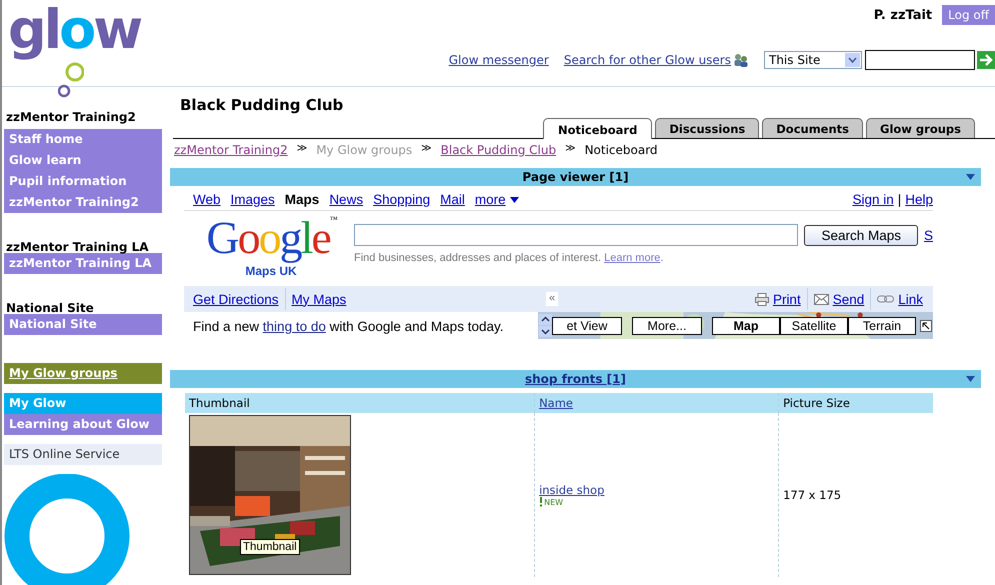  I want to click on nav-link: more, so click(490, 199).